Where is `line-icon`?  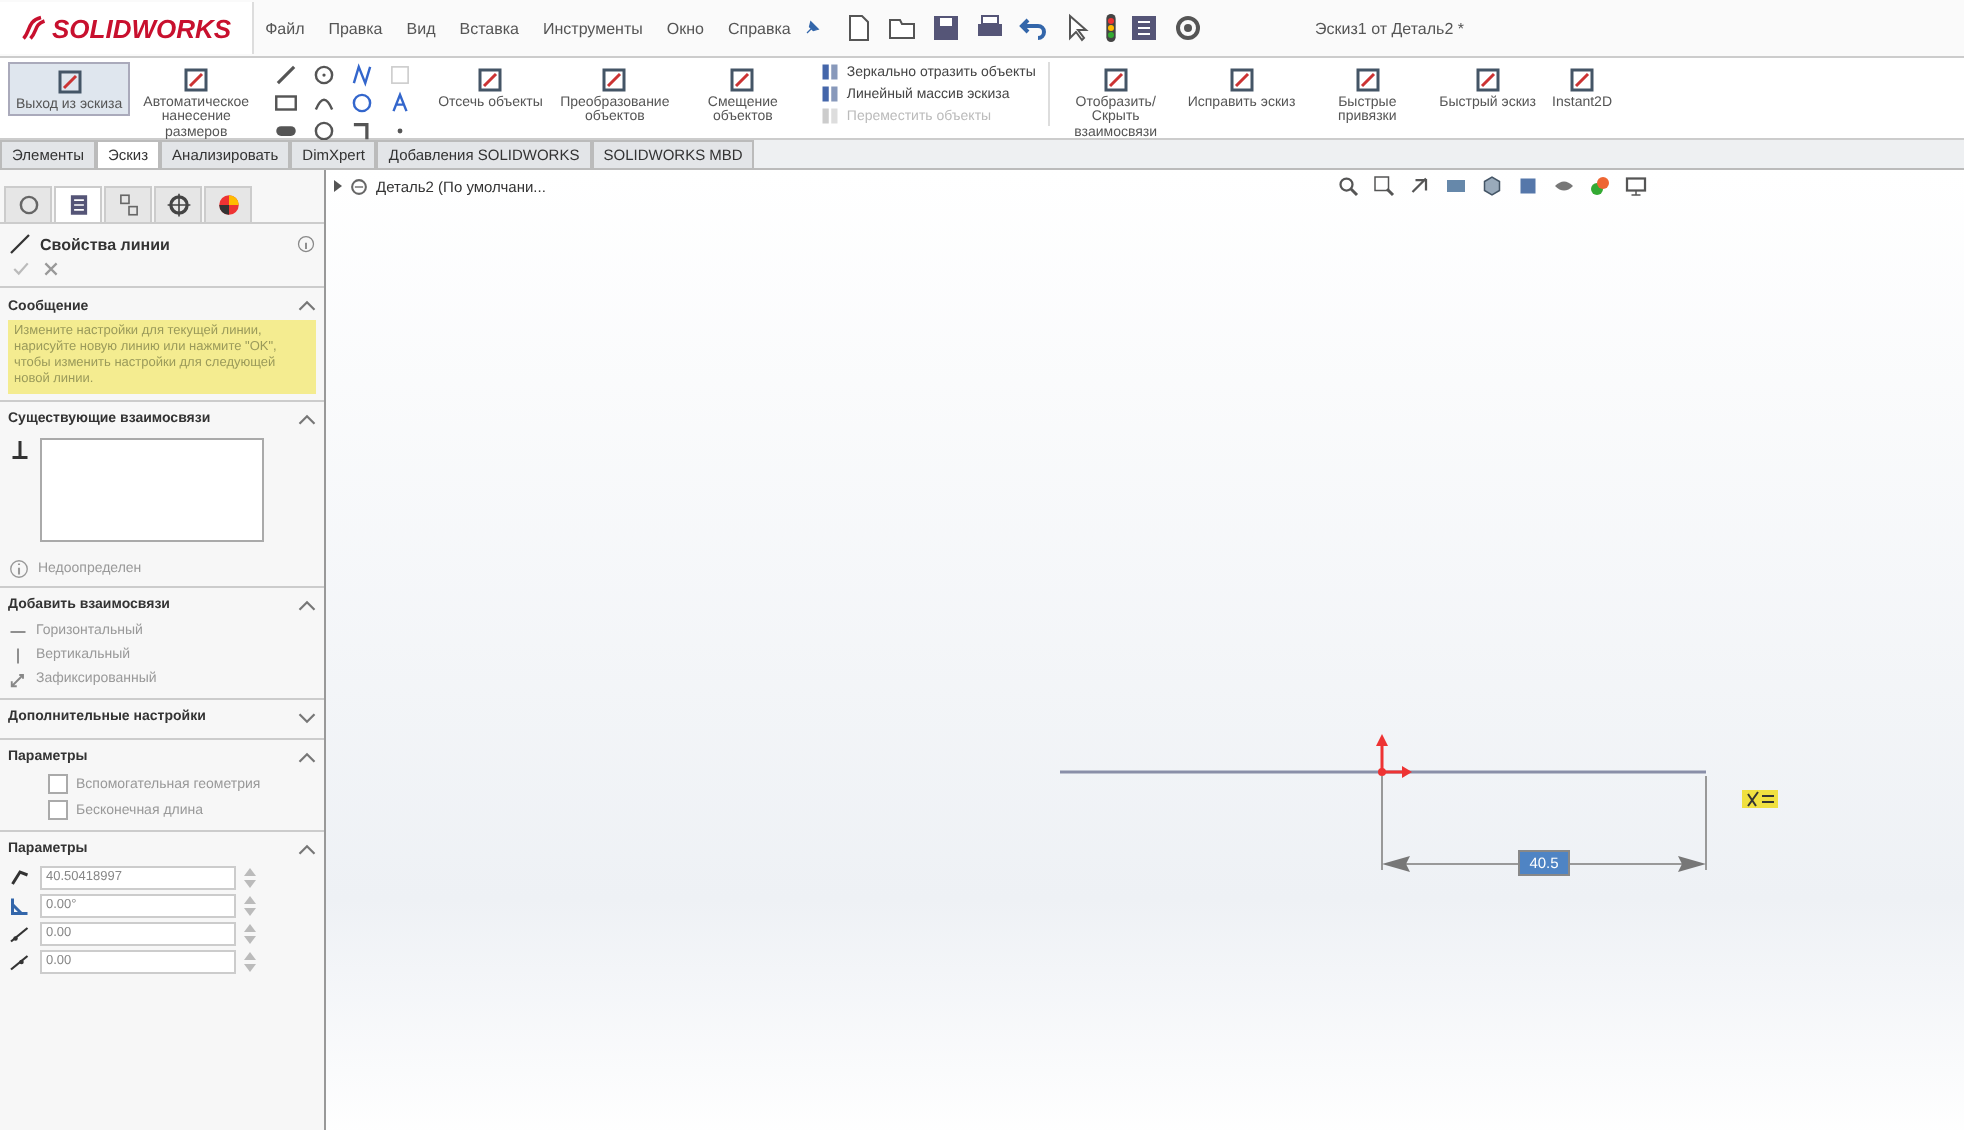
line-icon is located at coordinates (20, 244).